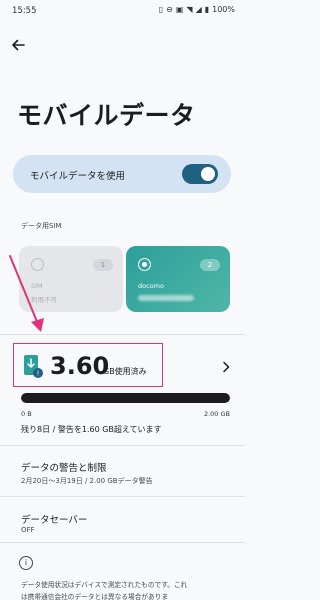  Describe the element at coordinates (64, 468) in the screenshot. I see `warning-limit-title: データの警告と制限` at that location.